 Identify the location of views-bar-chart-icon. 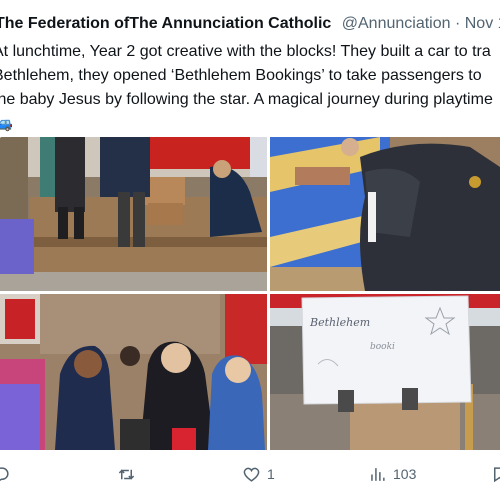
(378, 474).